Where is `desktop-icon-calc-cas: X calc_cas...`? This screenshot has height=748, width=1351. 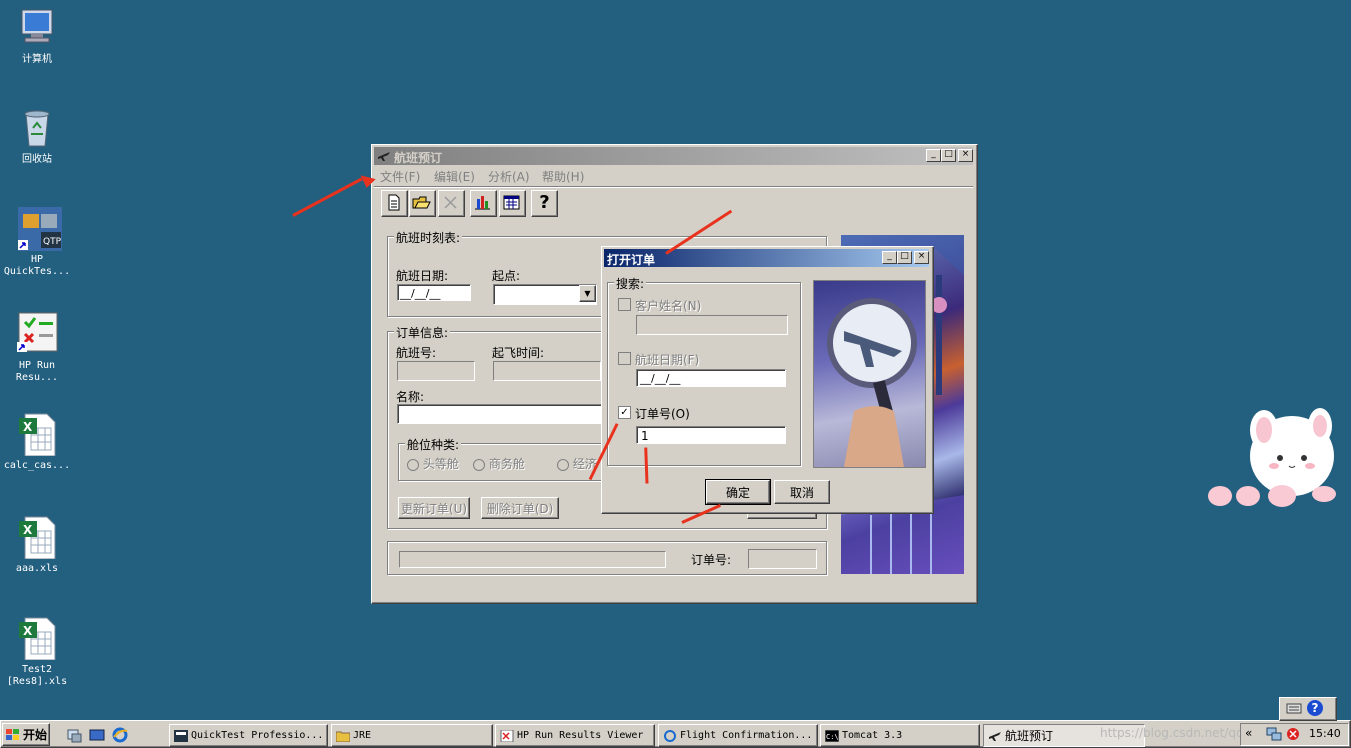
desktop-icon-calc-cas: X calc_cas... is located at coordinates (37, 442).